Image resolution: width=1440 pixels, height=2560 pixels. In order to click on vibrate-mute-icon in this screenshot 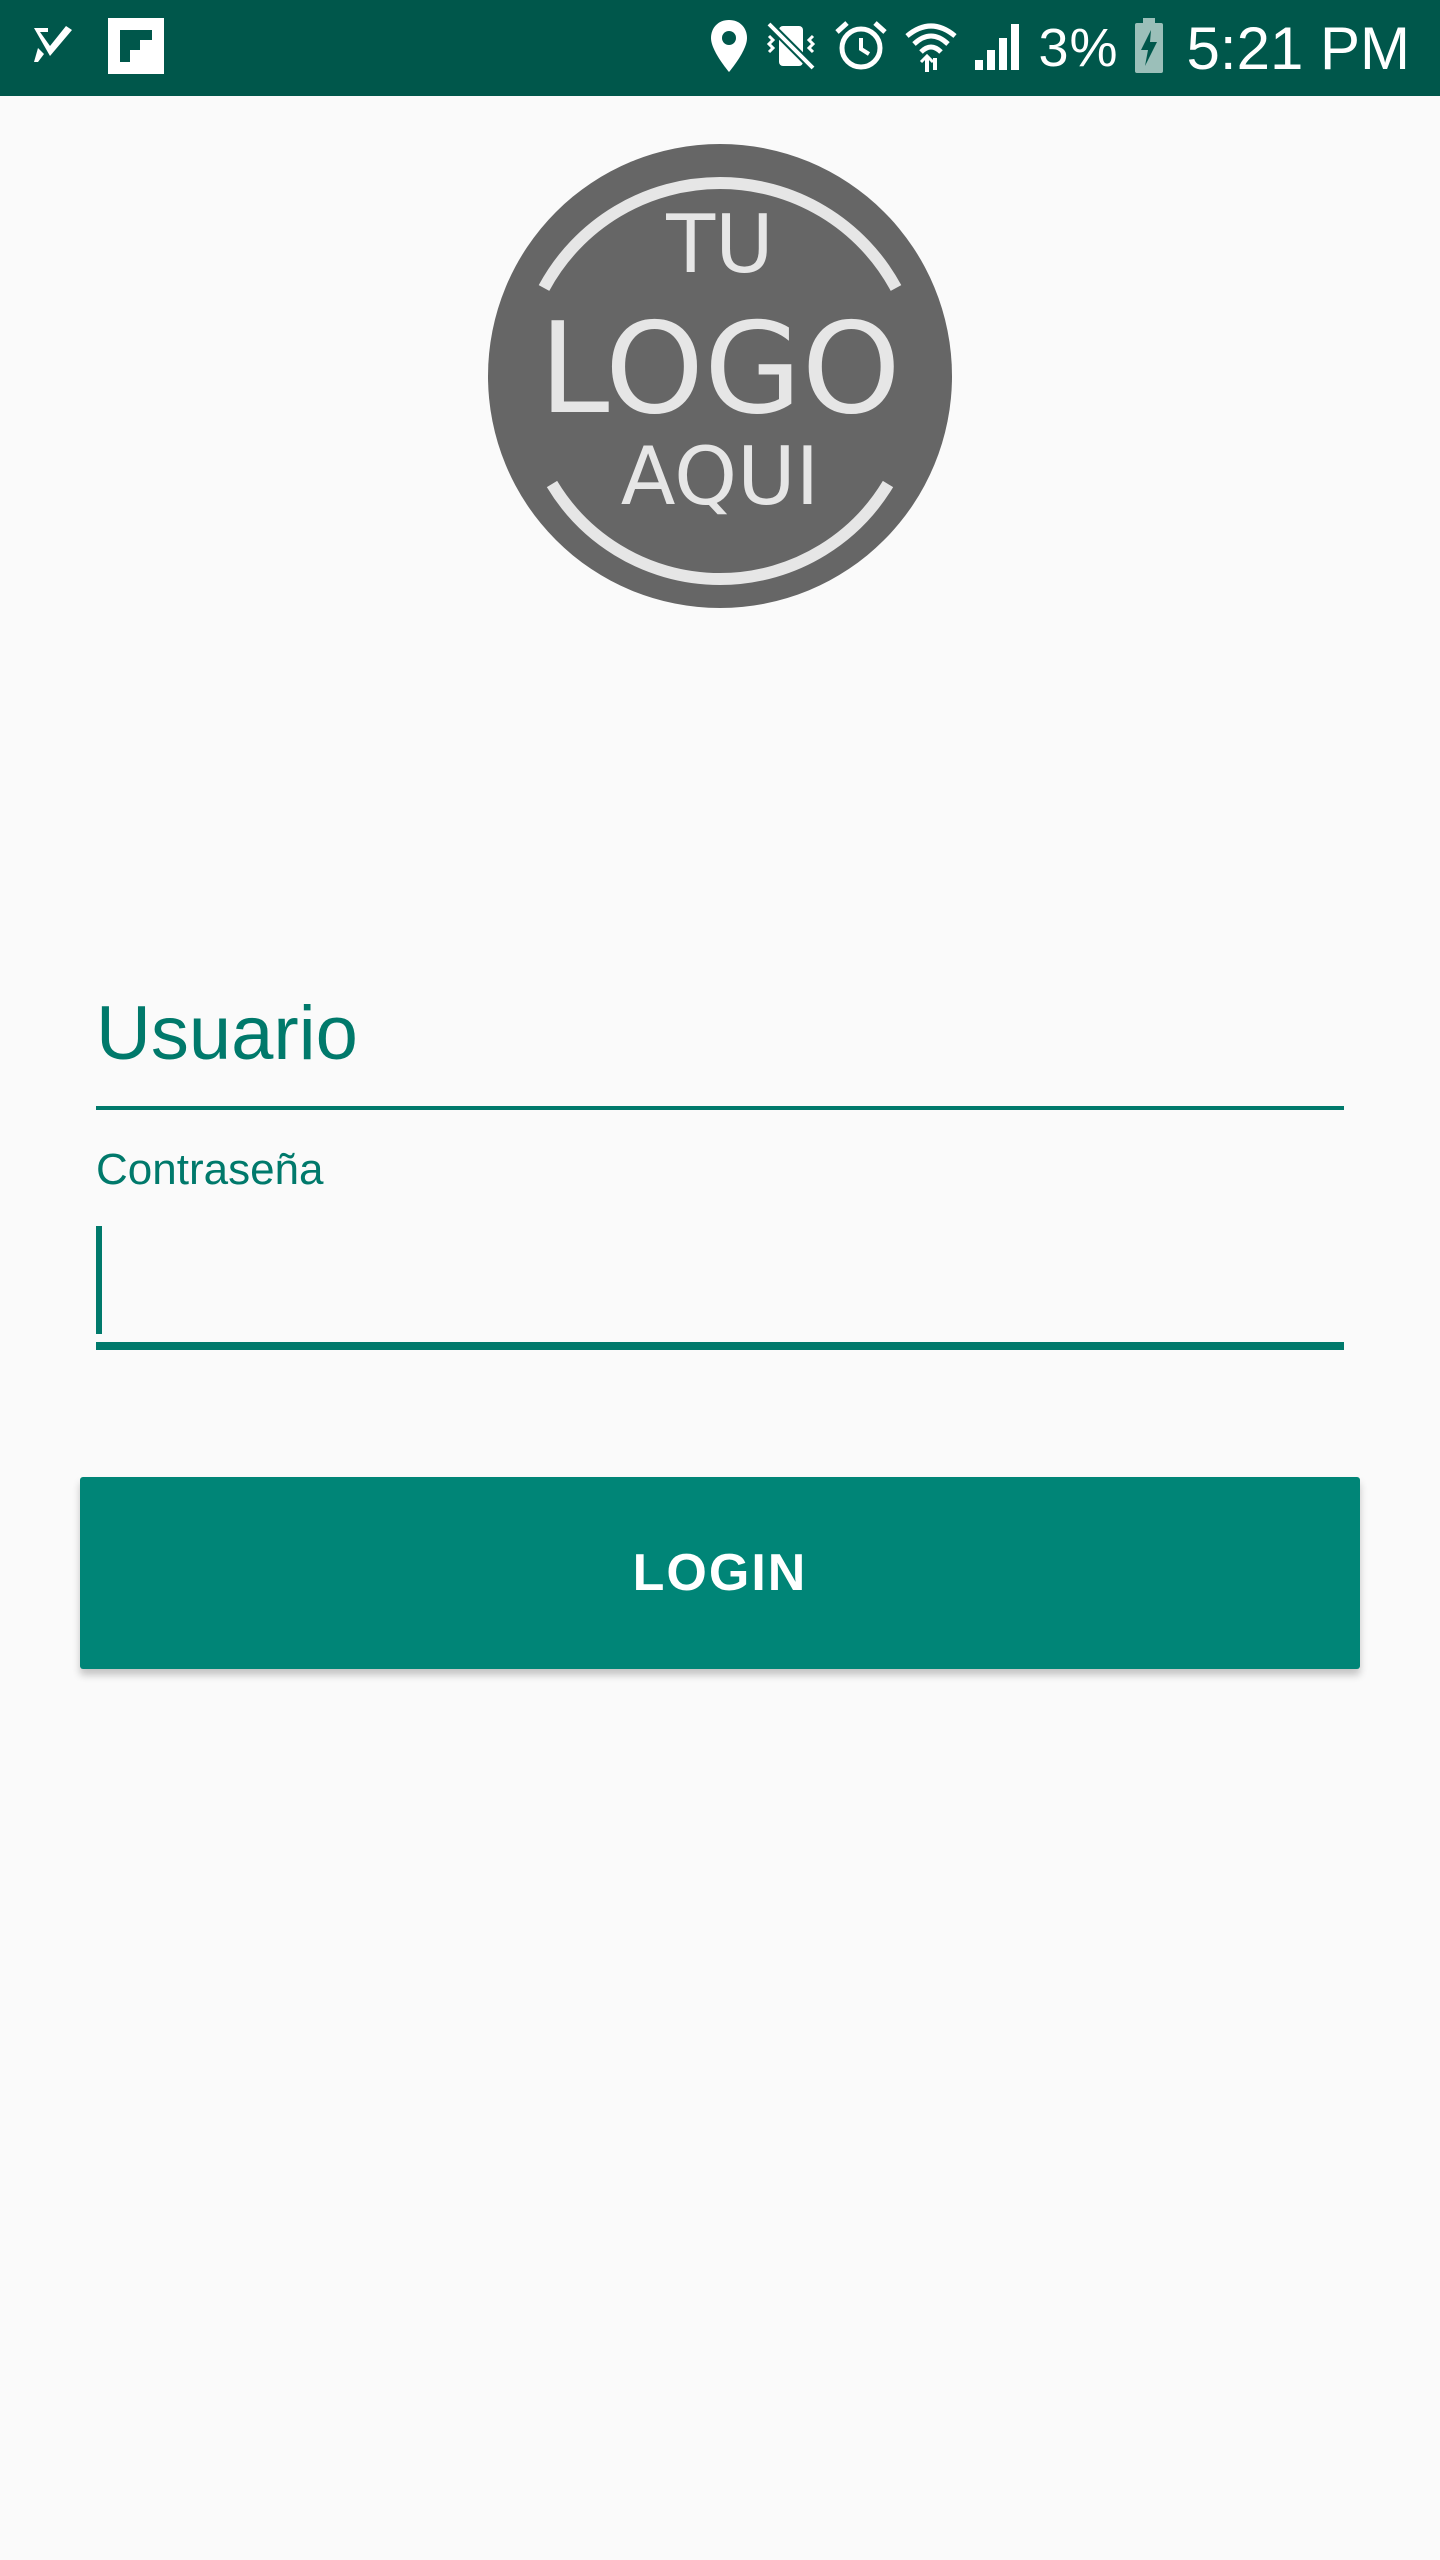, I will do `click(791, 48)`.